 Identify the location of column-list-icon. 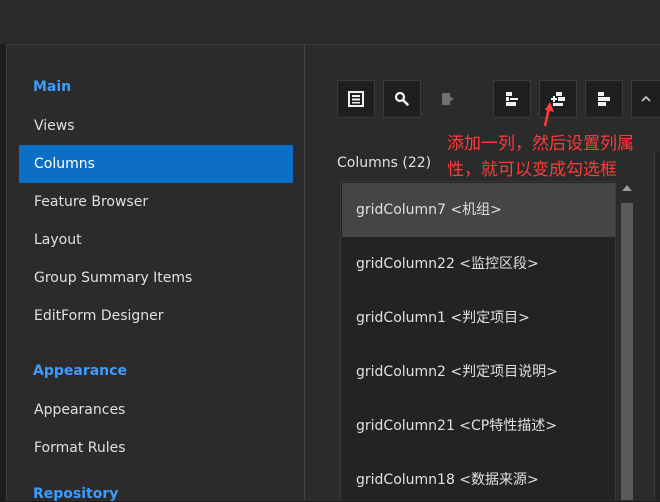
(356, 99).